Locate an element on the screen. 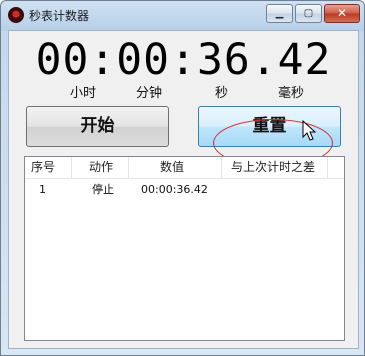 The width and height of the screenshot is (365, 356). column-header-index: 序号 is located at coordinates (48, 167).